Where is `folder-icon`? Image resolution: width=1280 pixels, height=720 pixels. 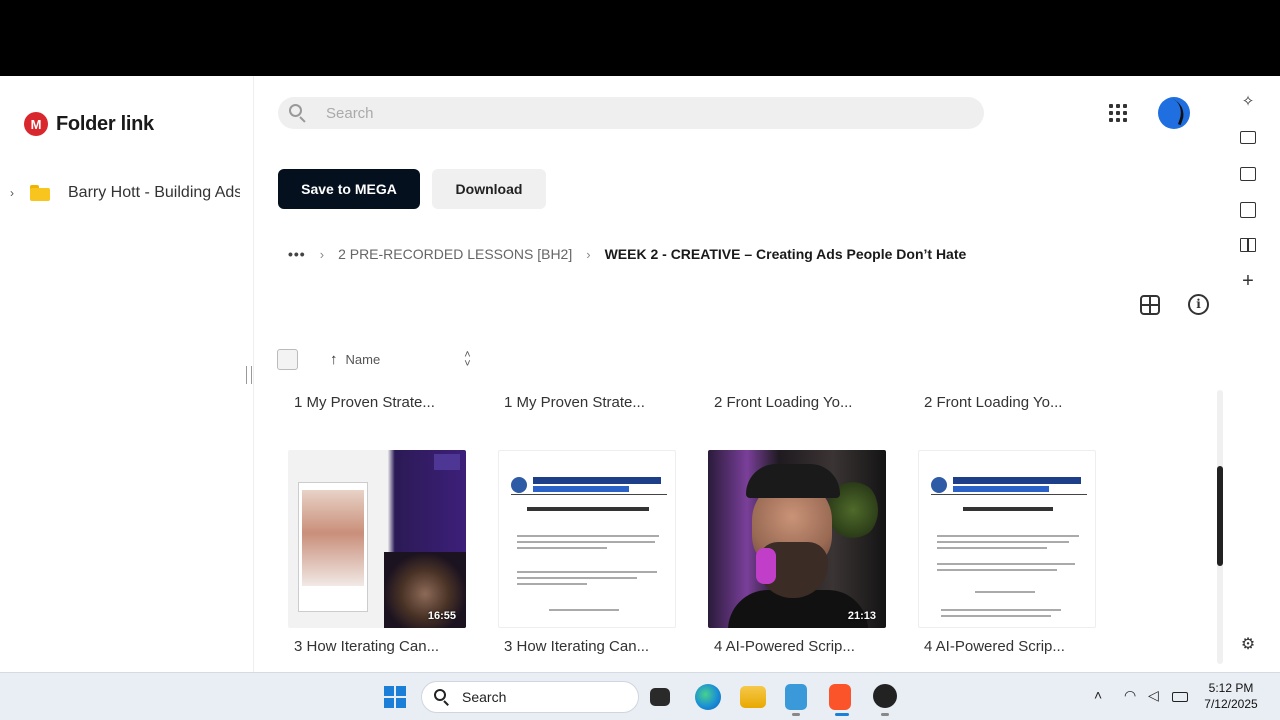
folder-icon is located at coordinates (40, 193).